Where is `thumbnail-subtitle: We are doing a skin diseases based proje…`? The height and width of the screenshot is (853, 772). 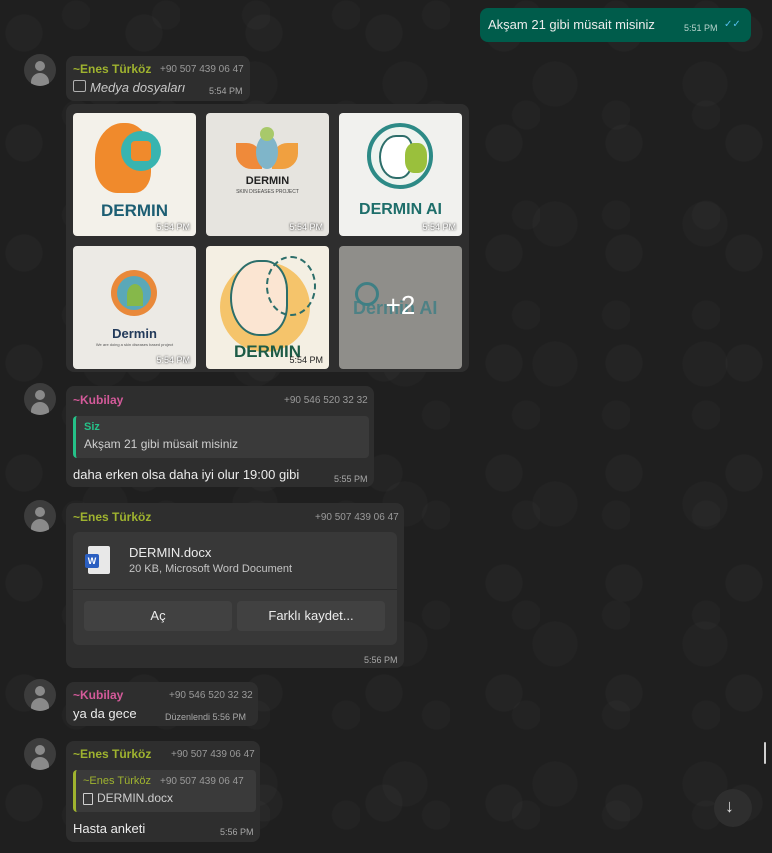 thumbnail-subtitle: We are doing a skin diseases based proje… is located at coordinates (134, 344).